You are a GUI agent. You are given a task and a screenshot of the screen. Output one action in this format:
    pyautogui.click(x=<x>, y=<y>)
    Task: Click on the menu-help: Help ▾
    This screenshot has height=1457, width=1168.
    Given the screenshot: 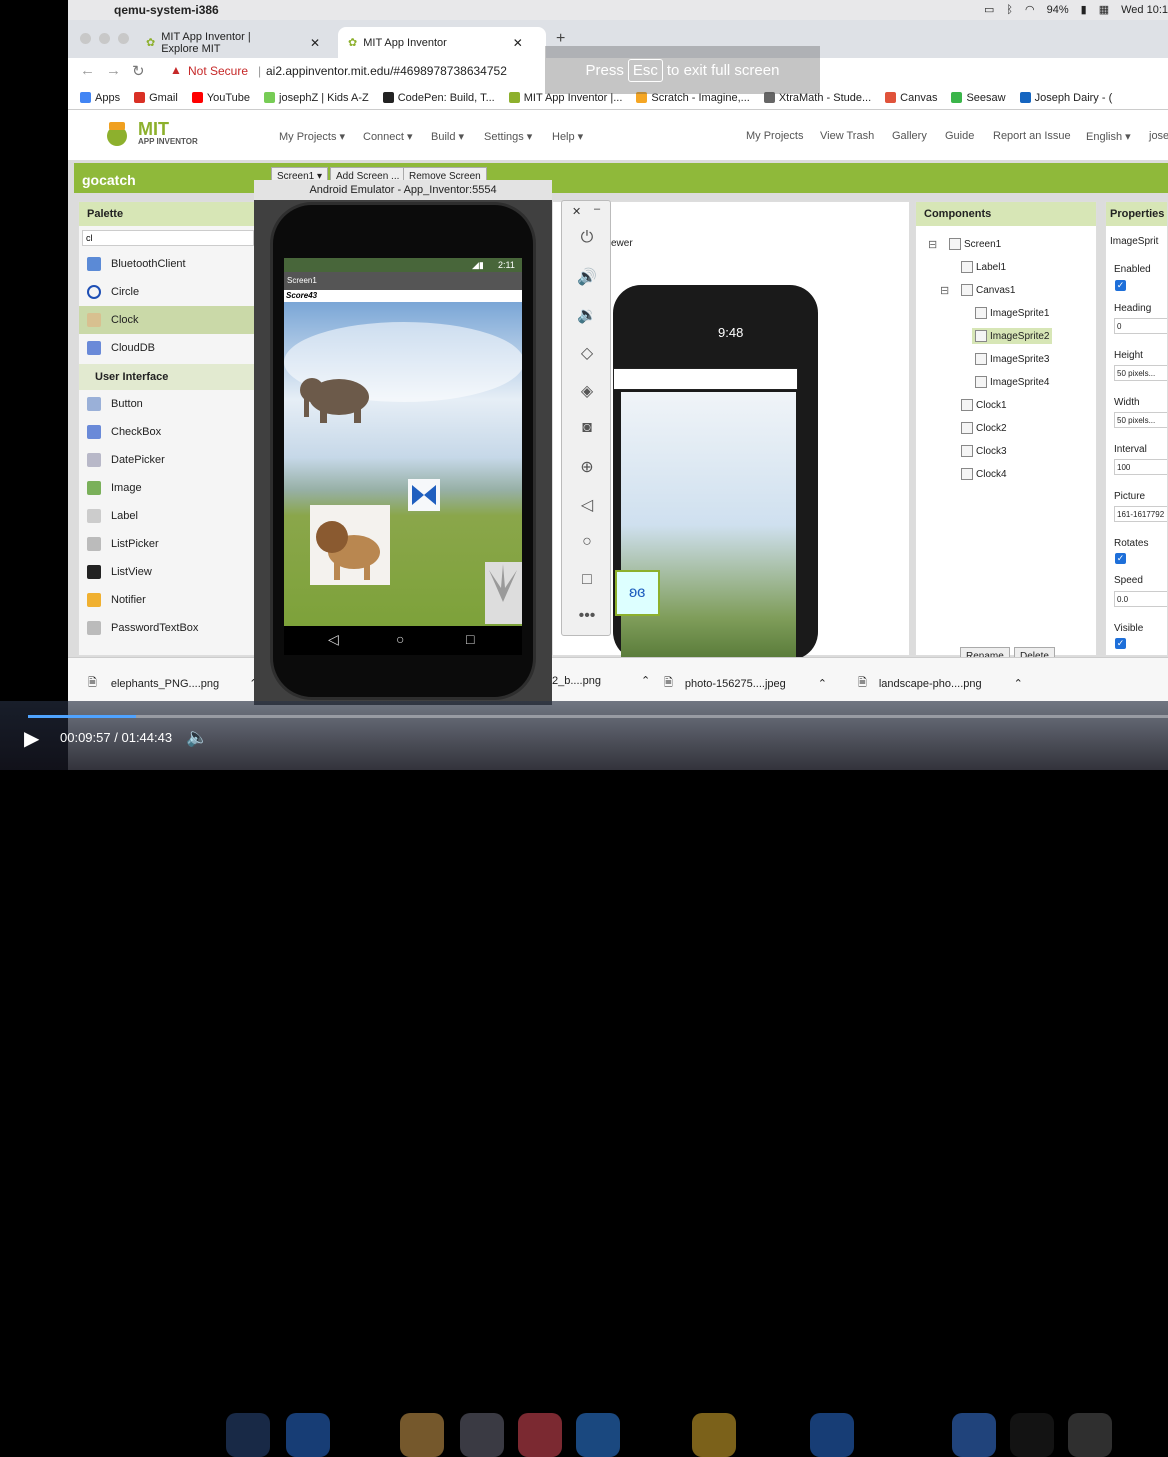 What is the action you would take?
    pyautogui.click(x=567, y=136)
    